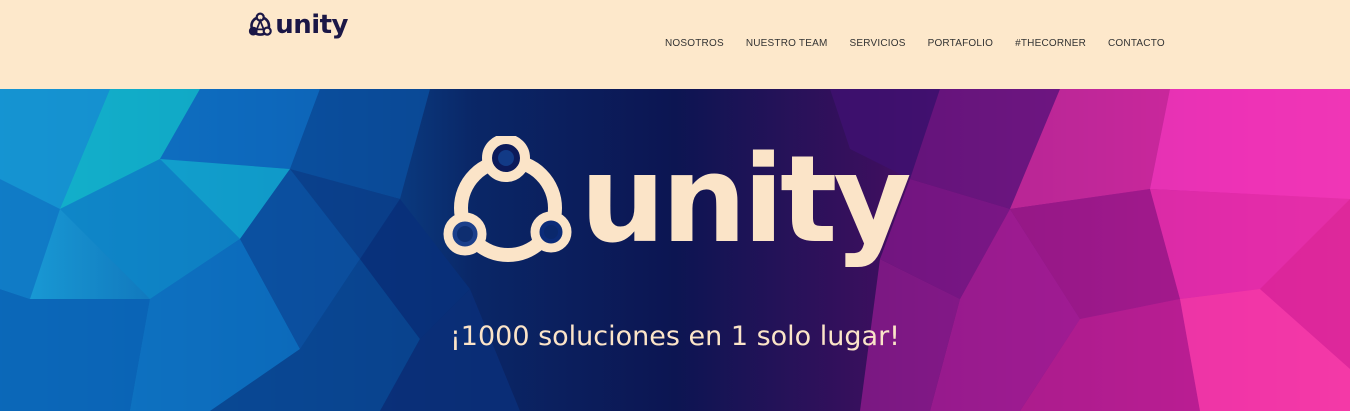  I want to click on nav-item-portafolio: PORTAFOLIO, so click(961, 44).